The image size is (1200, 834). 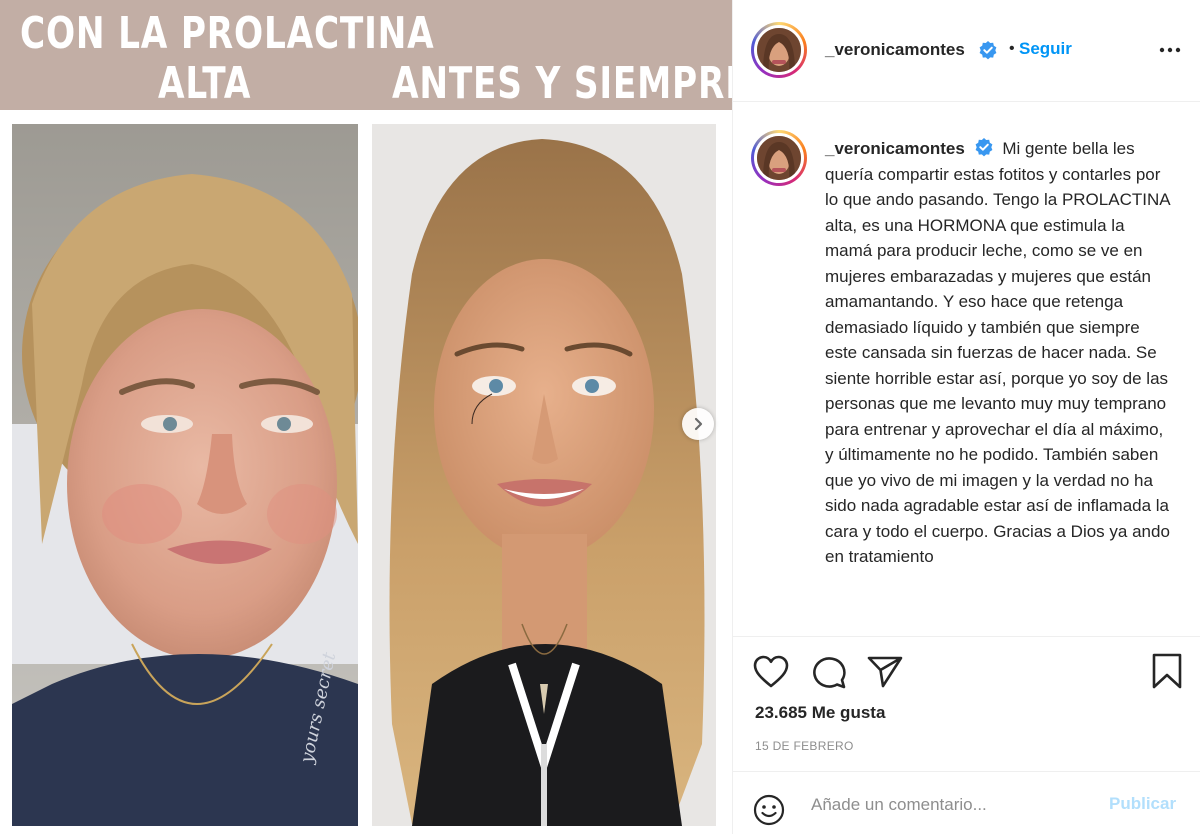 What do you see at coordinates (1142, 804) in the screenshot?
I see `publish-button: Publicar` at bounding box center [1142, 804].